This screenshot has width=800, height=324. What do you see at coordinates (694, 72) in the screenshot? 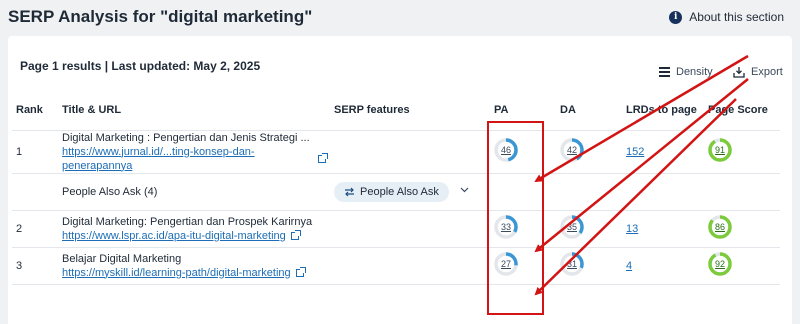
I see `density-label: Density` at bounding box center [694, 72].